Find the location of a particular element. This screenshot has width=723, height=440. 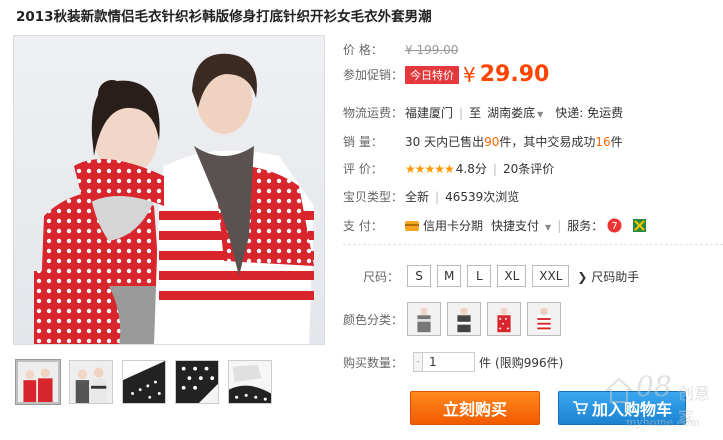

type-row: 宝贝类型： 全新 | 46539次浏览 is located at coordinates (431, 196).